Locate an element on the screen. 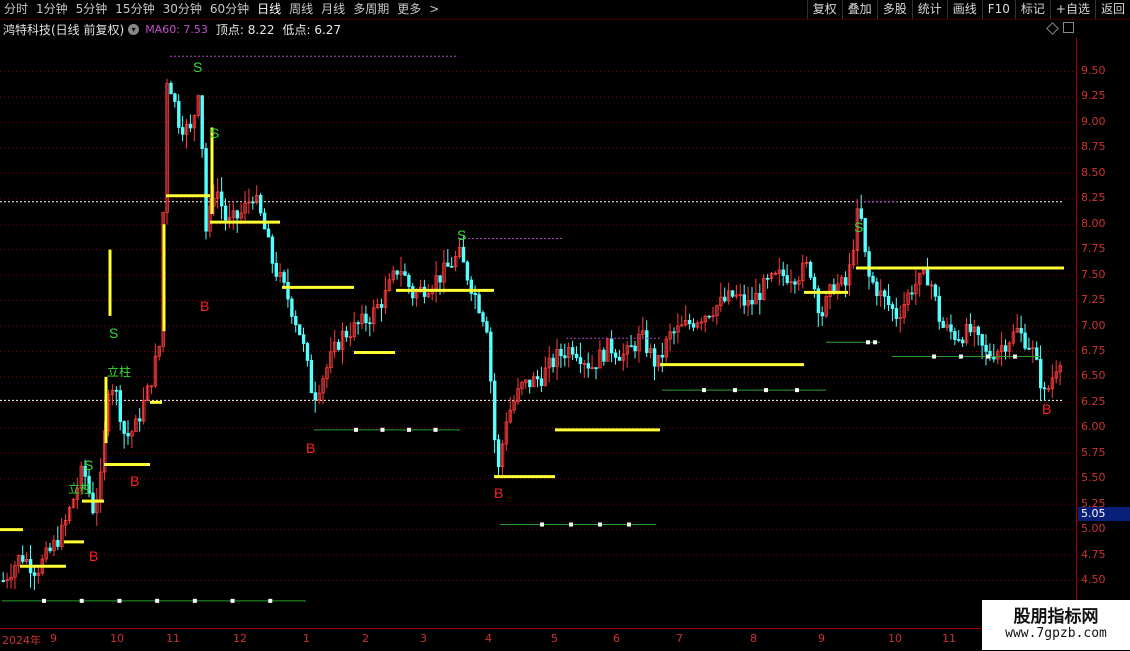 The image size is (1130, 651). watermark-title: 股朋指标网 is located at coordinates (1056, 617).